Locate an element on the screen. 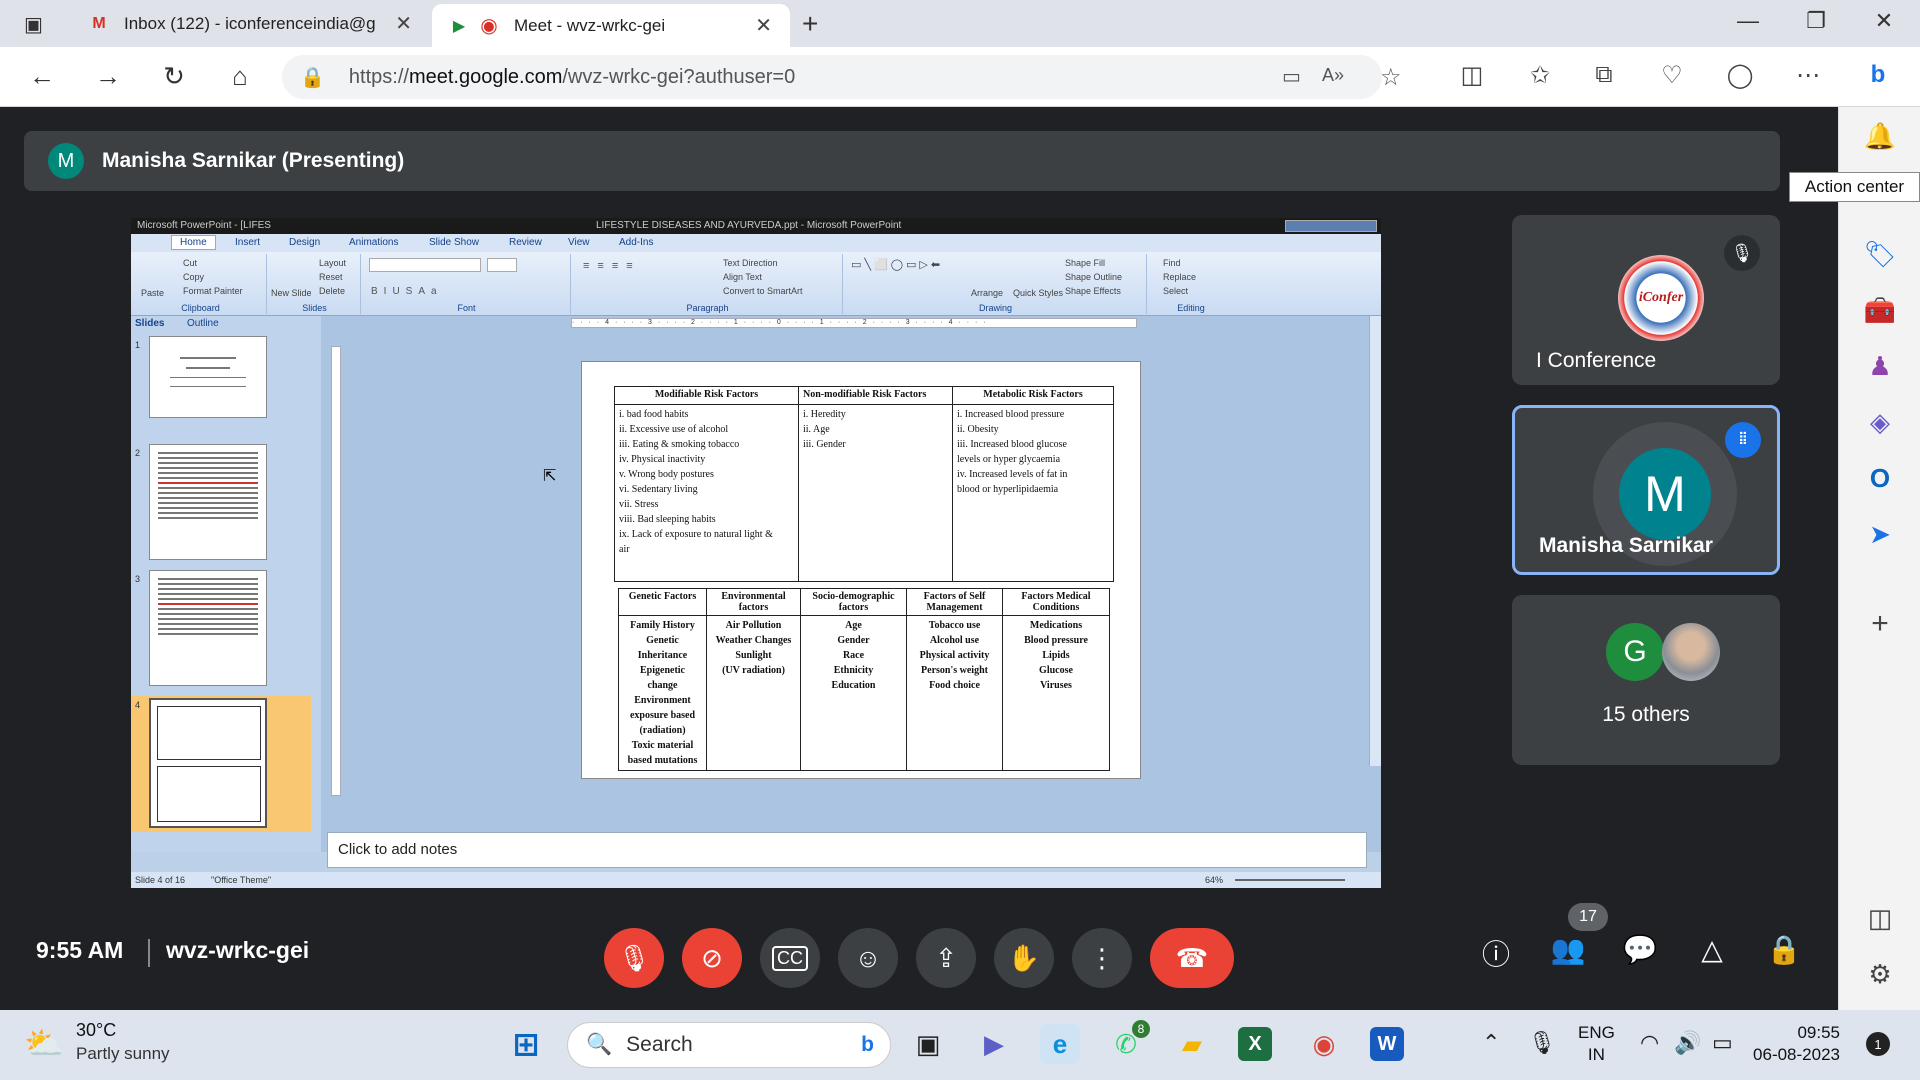  pp-cmd-text-direction: Text Direction is located at coordinates (750, 263).